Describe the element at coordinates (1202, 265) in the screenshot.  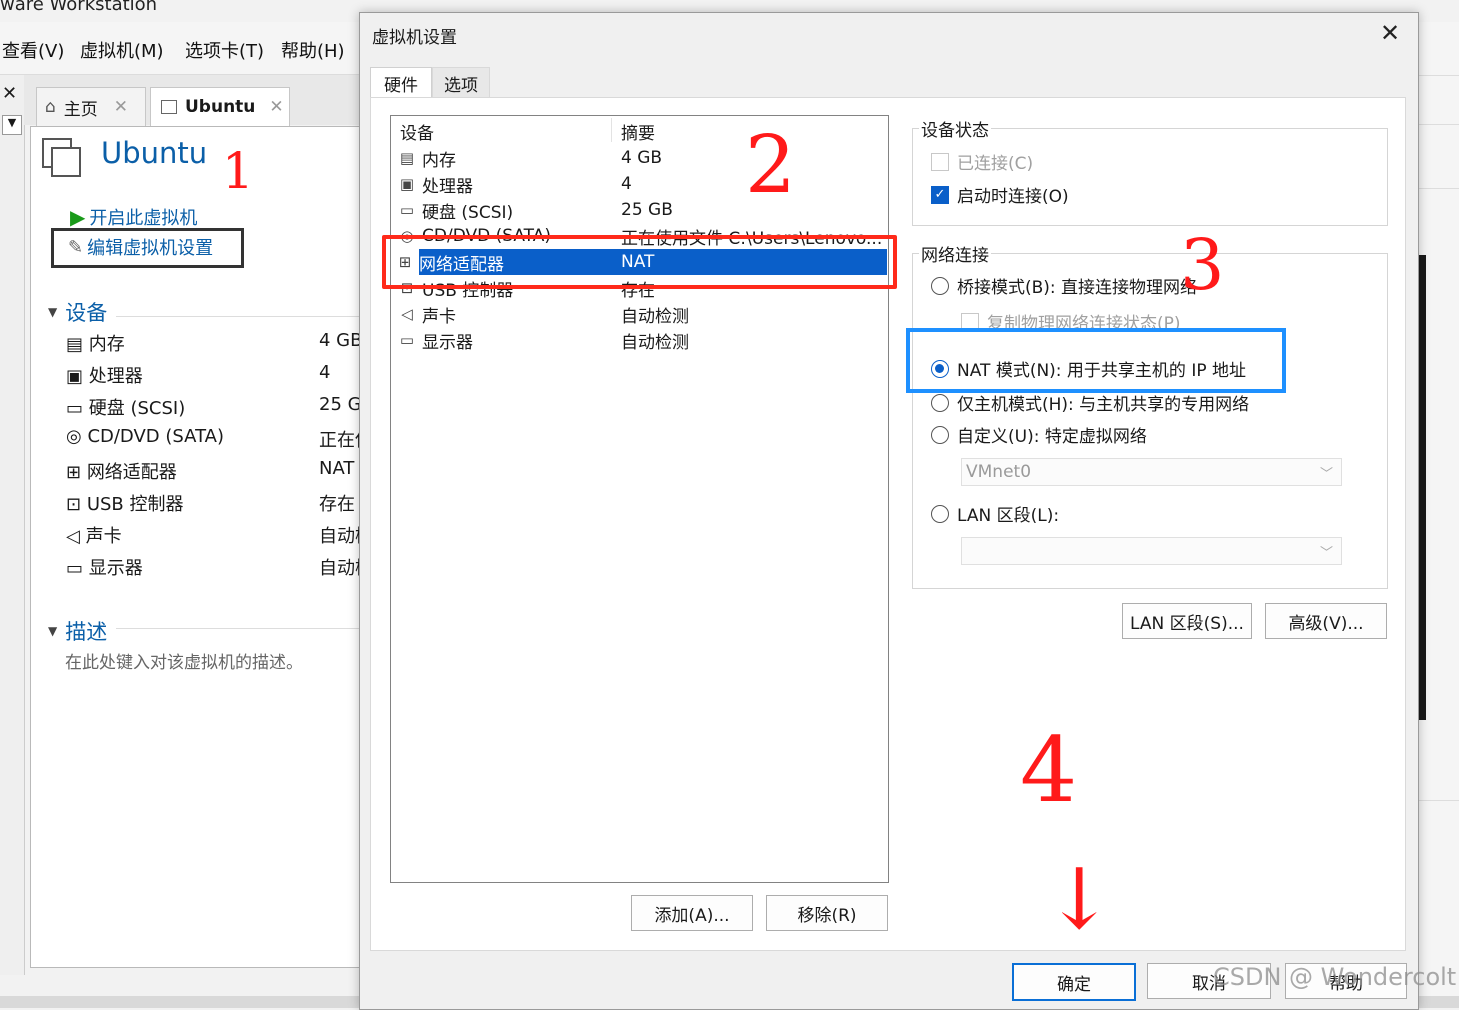
I see `annotation-step3: 3` at that location.